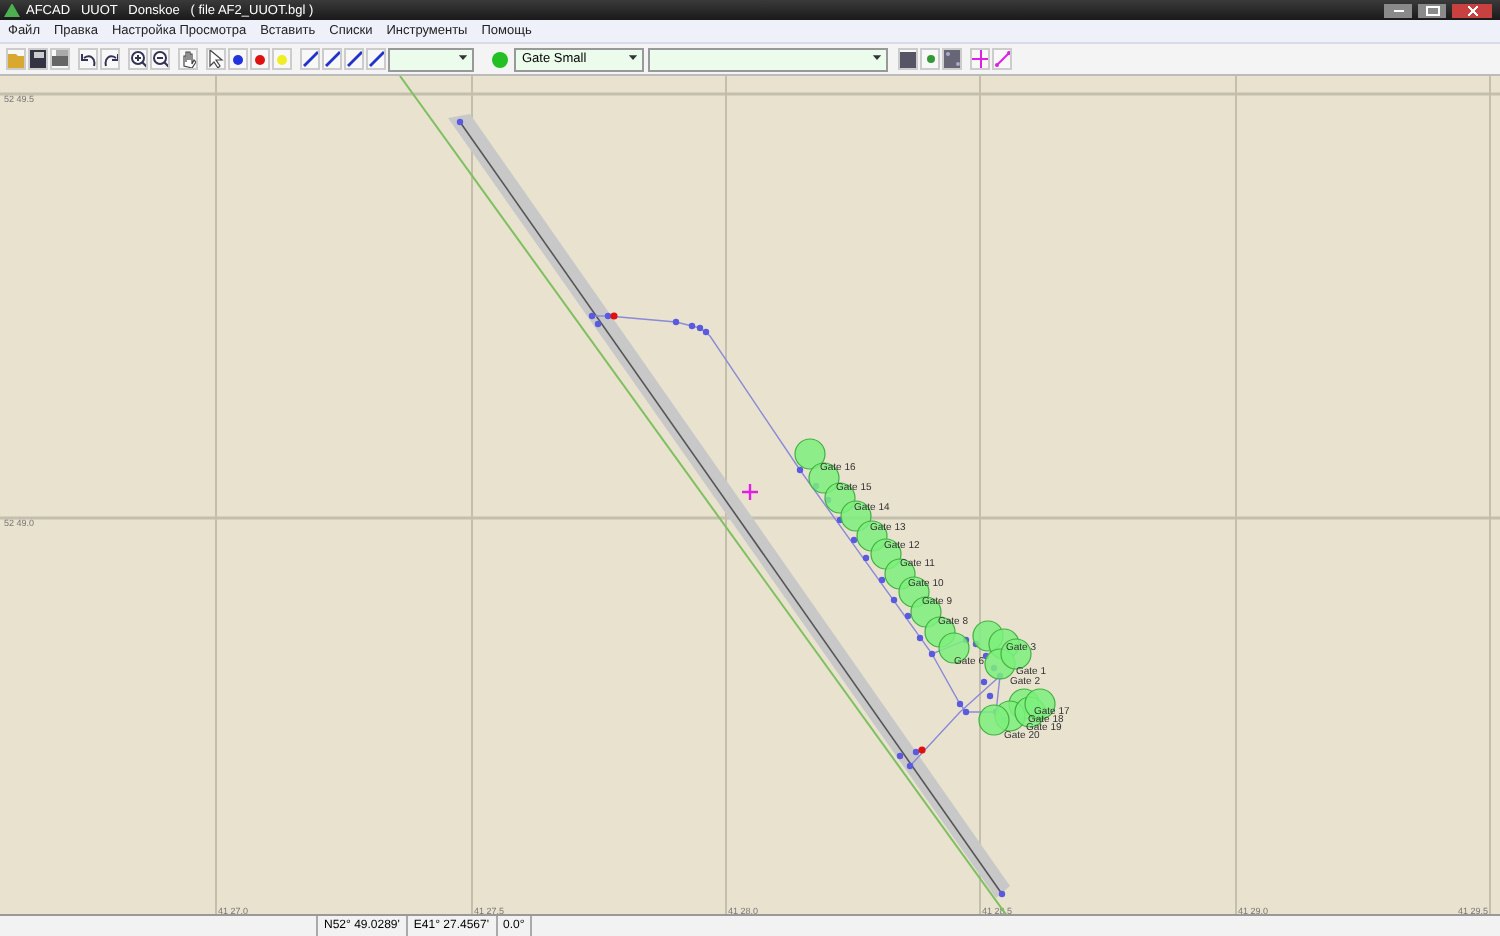 The image size is (1500, 936). What do you see at coordinates (88, 59) in the screenshot?
I see `undo-icon` at bounding box center [88, 59].